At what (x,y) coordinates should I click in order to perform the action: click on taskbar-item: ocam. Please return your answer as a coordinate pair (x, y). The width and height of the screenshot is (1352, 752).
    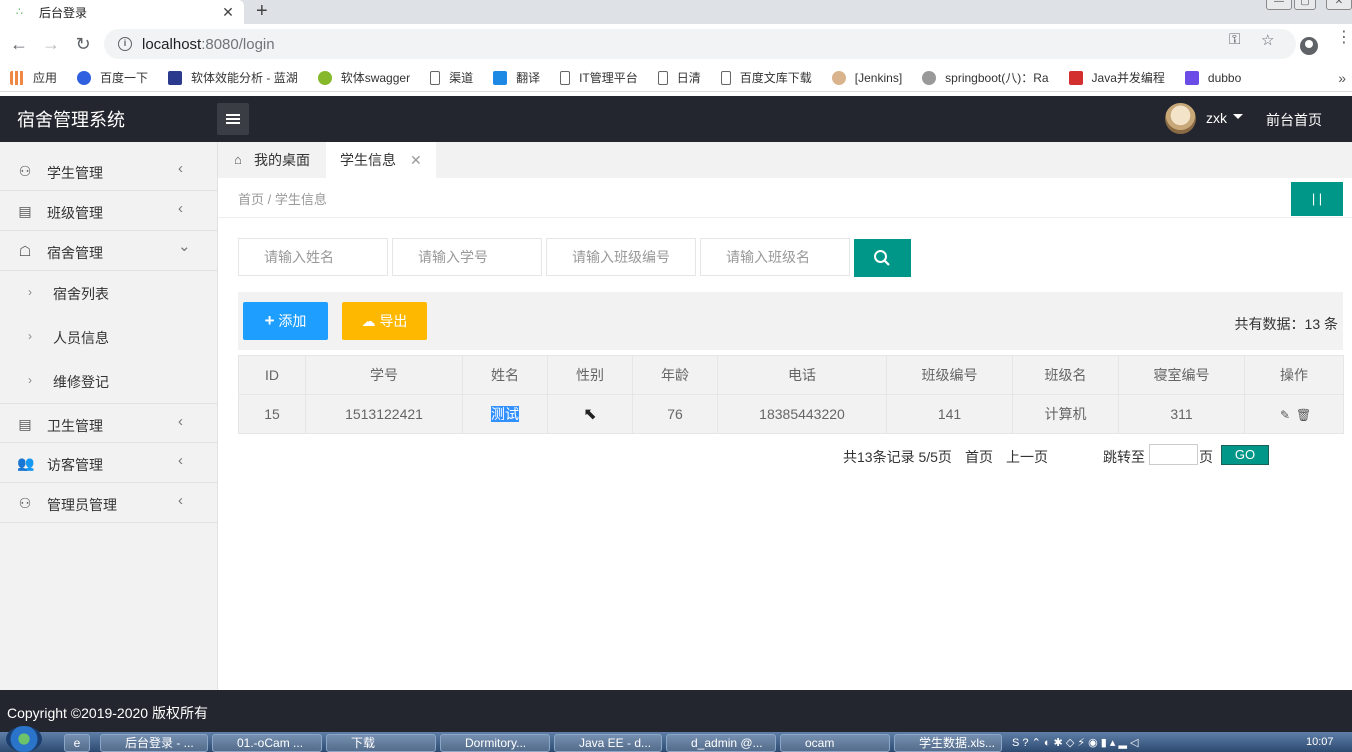
    Looking at the image, I should click on (835, 743).